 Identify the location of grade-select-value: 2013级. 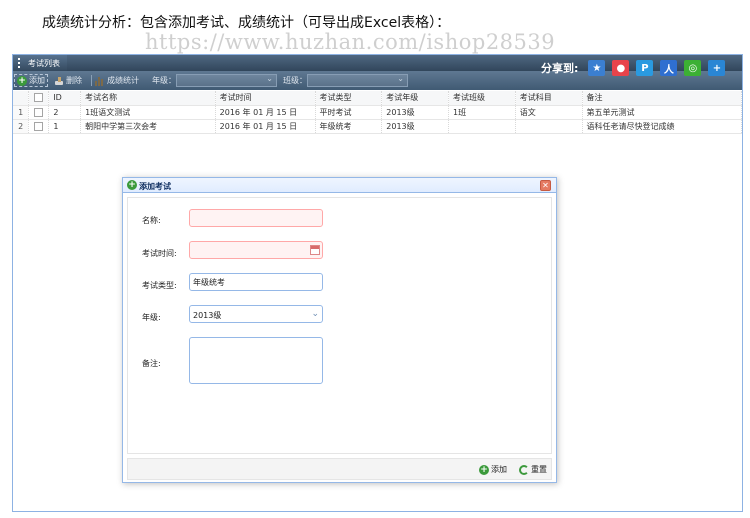
(207, 315).